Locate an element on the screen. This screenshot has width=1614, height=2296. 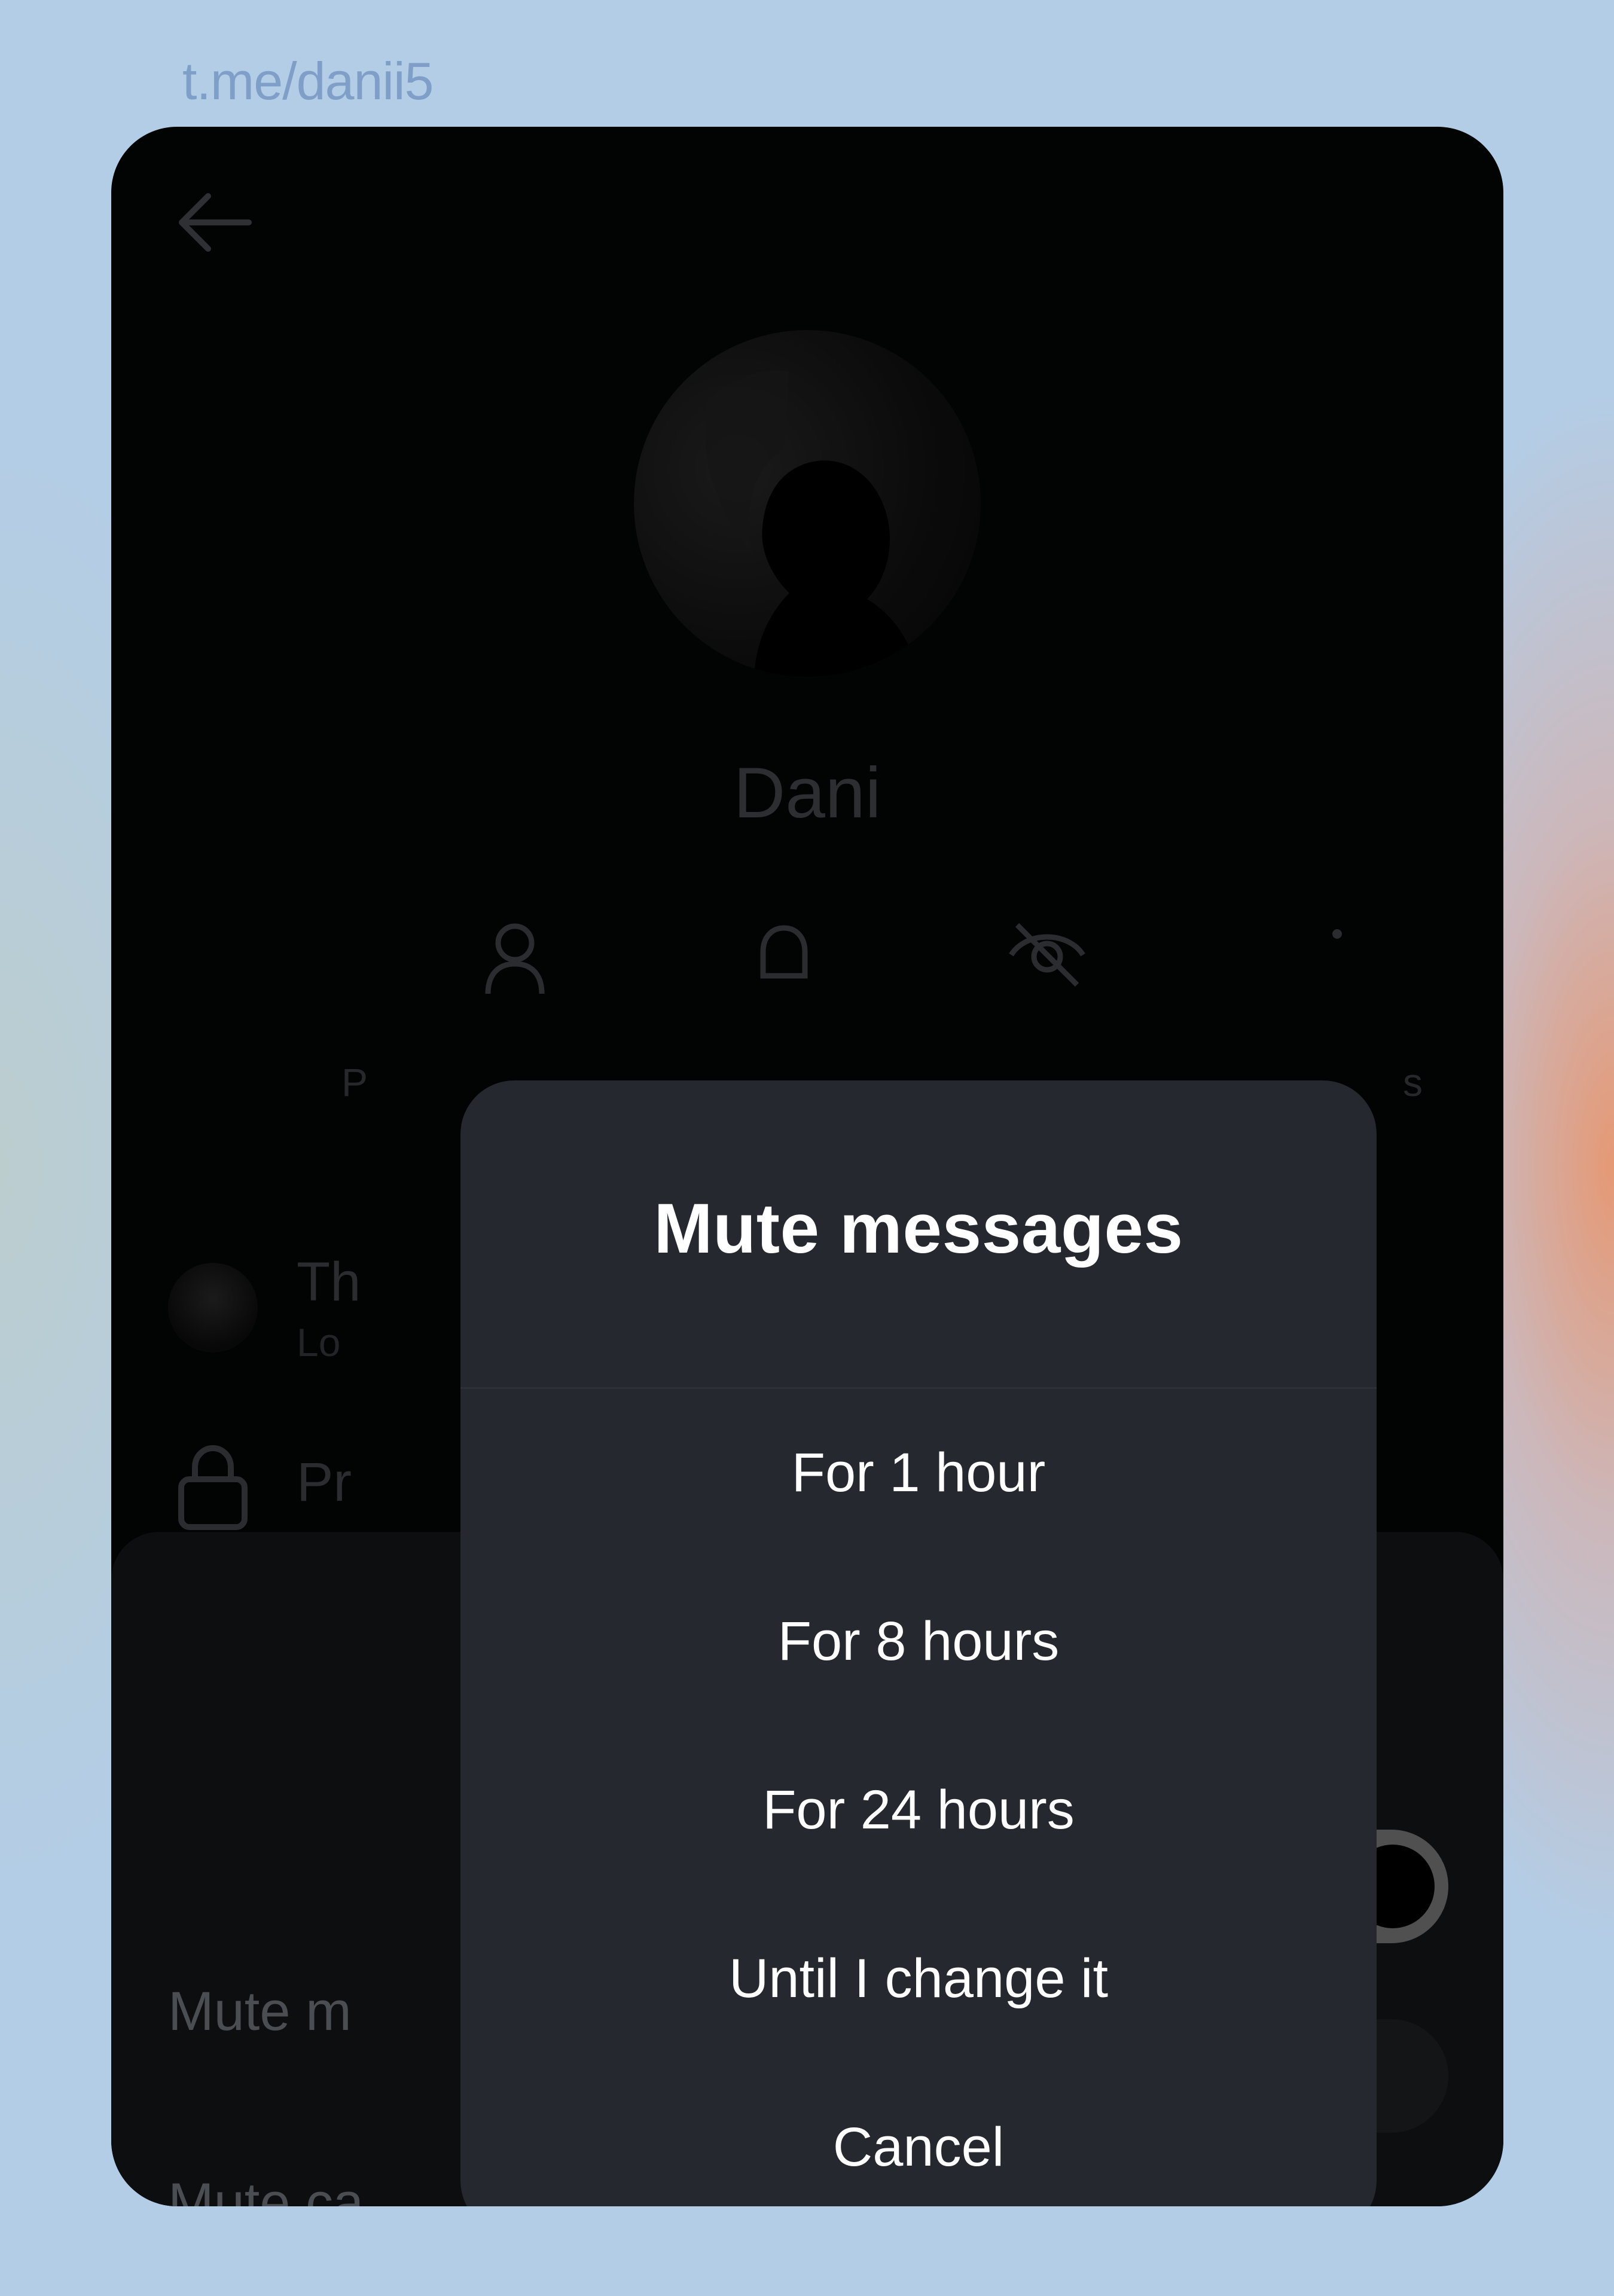
theme-thumbnail is located at coordinates (213, 1307).